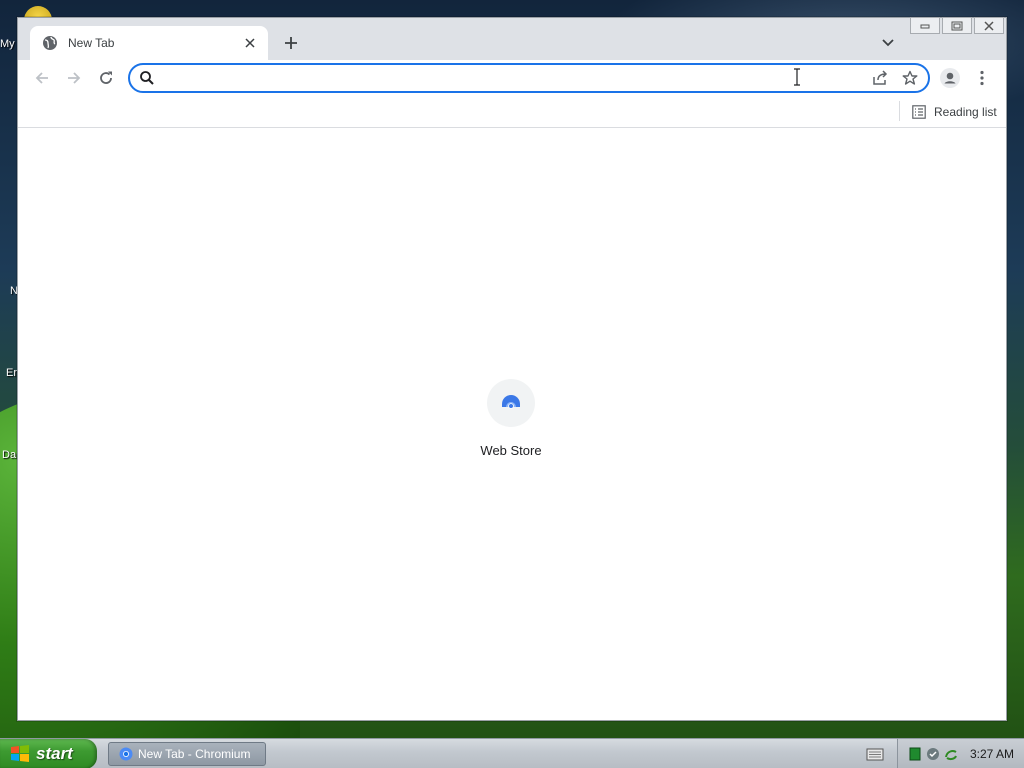  Describe the element at coordinates (50, 43) in the screenshot. I see `globe-icon` at that location.